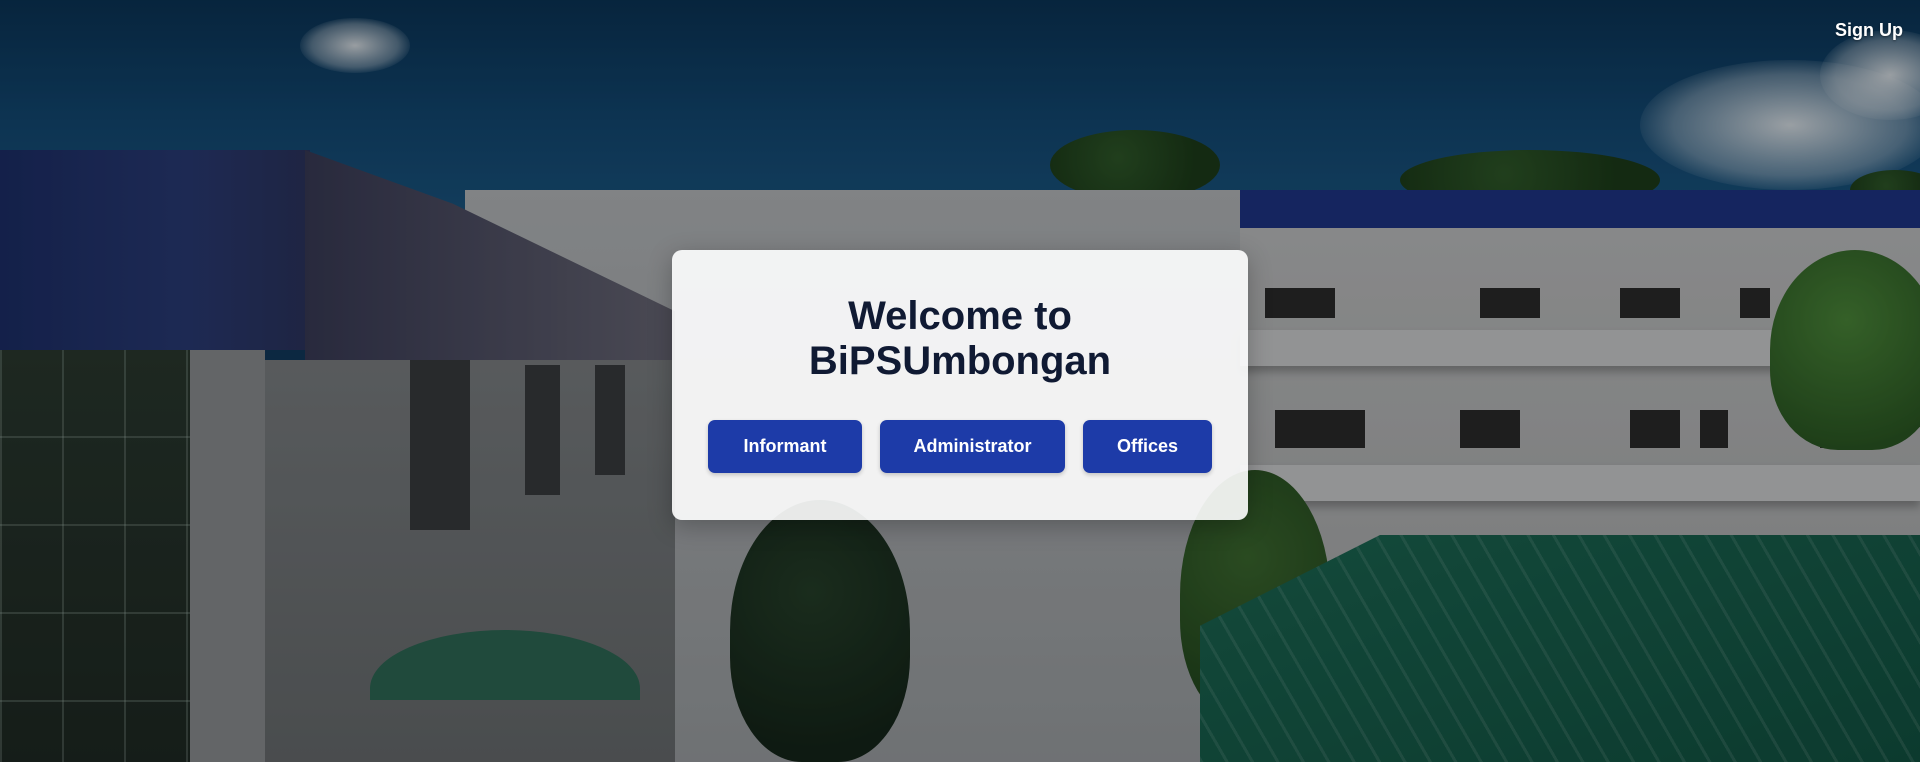  I want to click on welcome-title-line1: Welcome to, so click(960, 316).